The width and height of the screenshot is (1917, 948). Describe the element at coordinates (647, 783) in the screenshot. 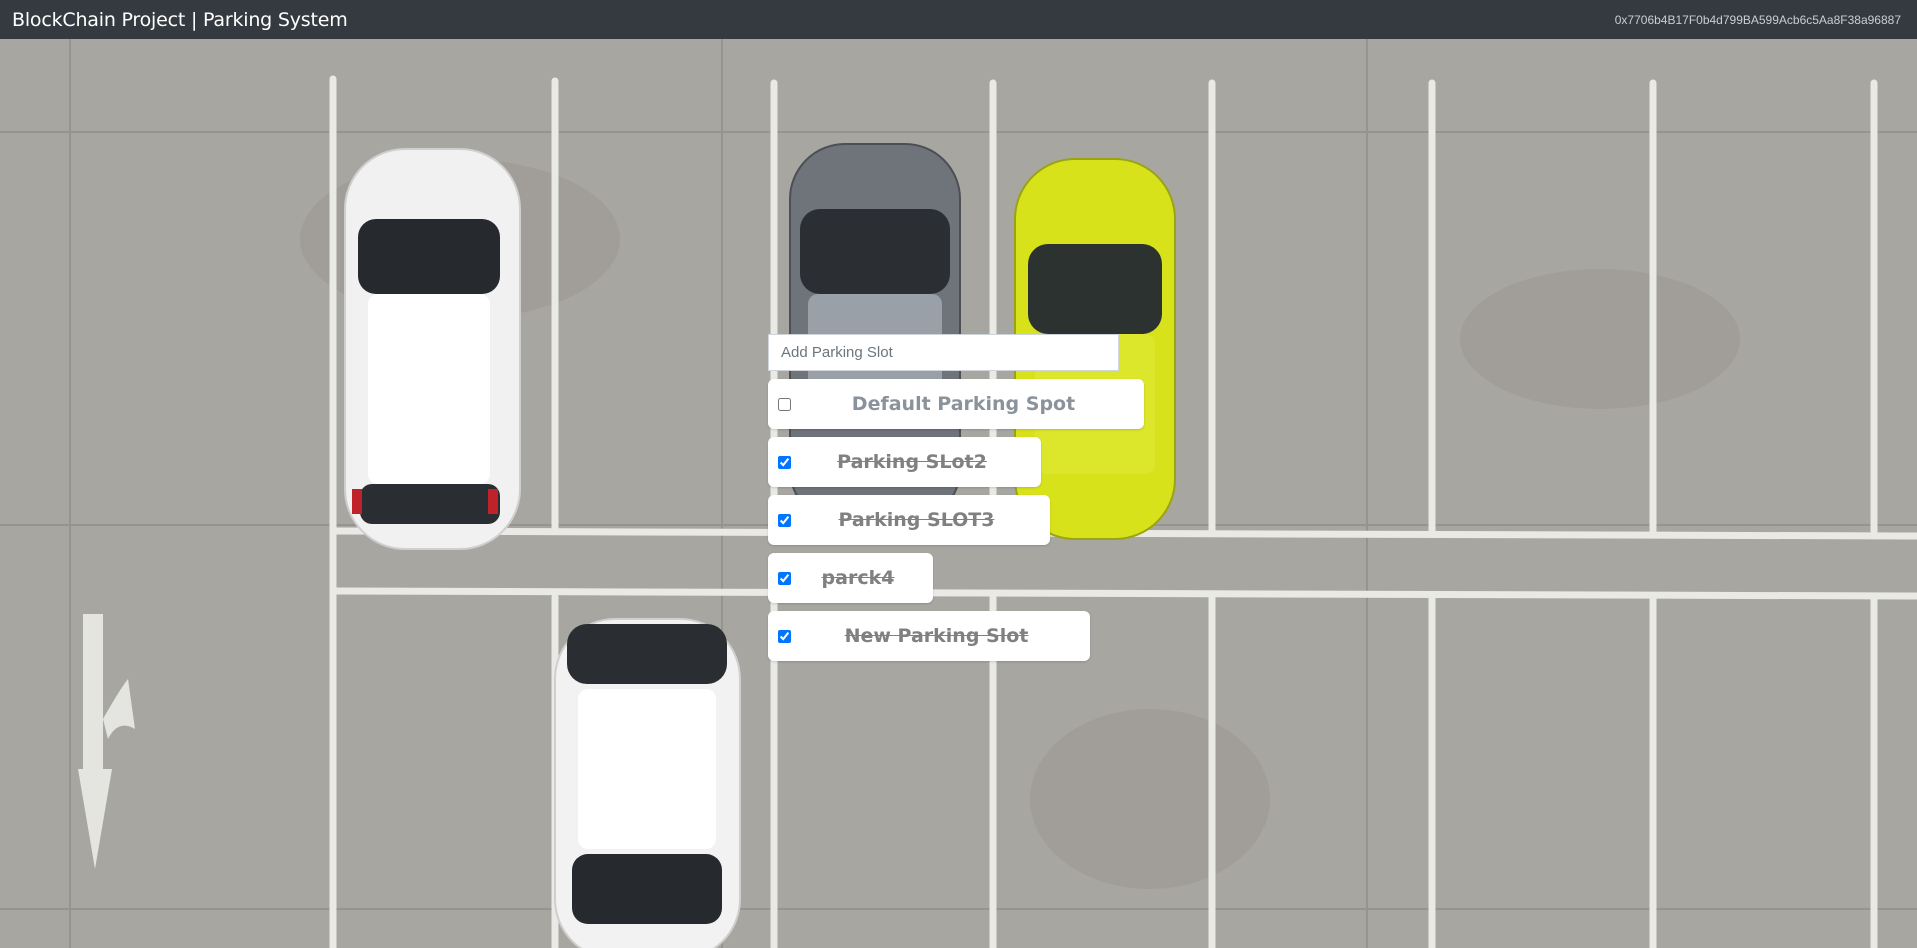

I see `car-white-2-icon` at that location.